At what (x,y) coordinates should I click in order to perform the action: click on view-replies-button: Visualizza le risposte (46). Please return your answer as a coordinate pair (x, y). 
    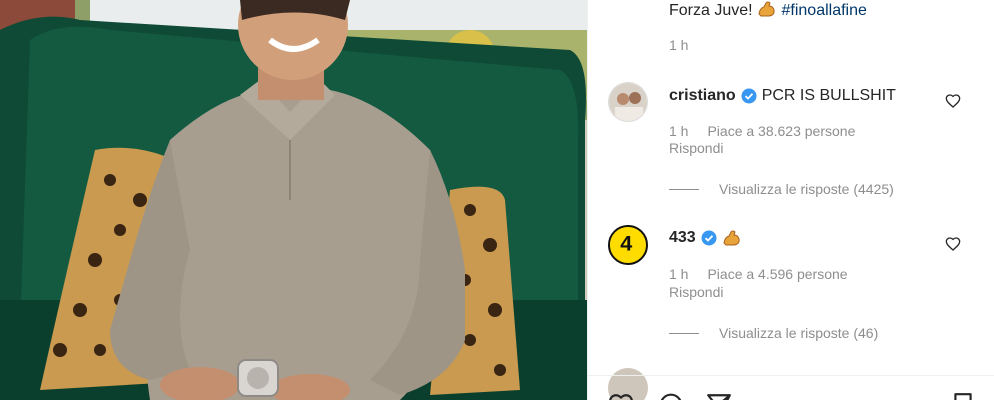
    Looking at the image, I should click on (773, 333).